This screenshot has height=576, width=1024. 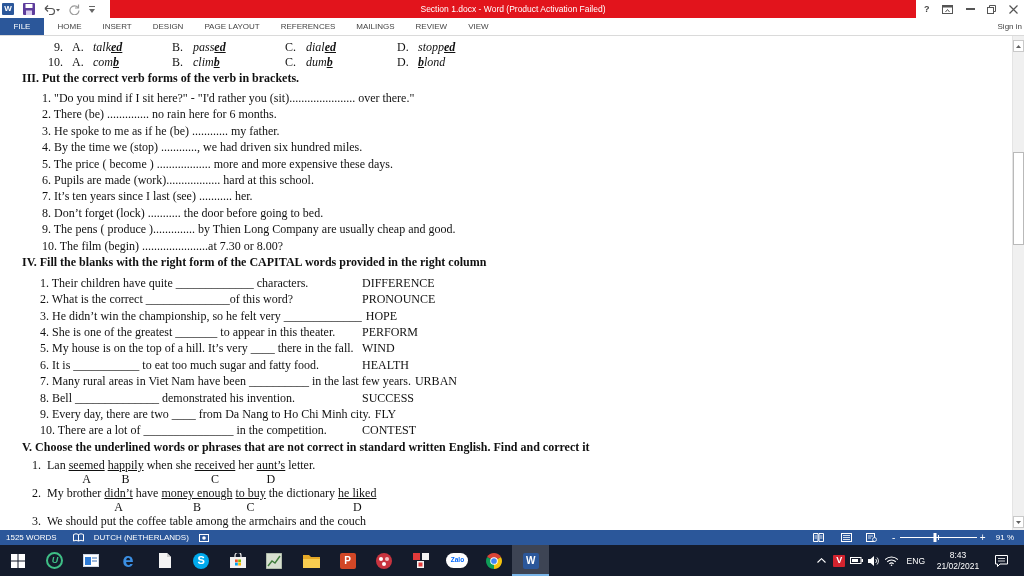 What do you see at coordinates (201, 560) in the screenshot?
I see `s-circle-icon: S` at bounding box center [201, 560].